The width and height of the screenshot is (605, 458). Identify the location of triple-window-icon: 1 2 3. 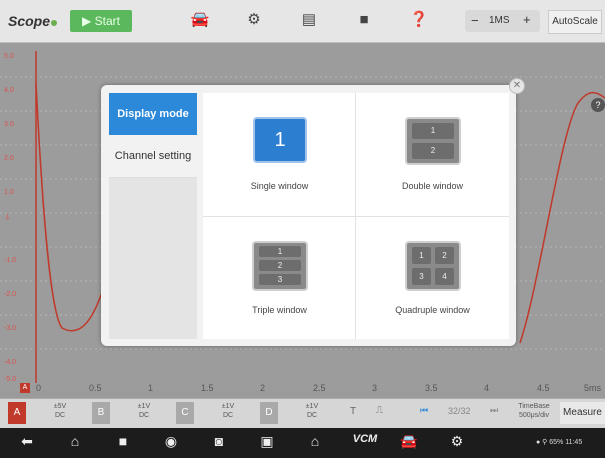
(280, 266).